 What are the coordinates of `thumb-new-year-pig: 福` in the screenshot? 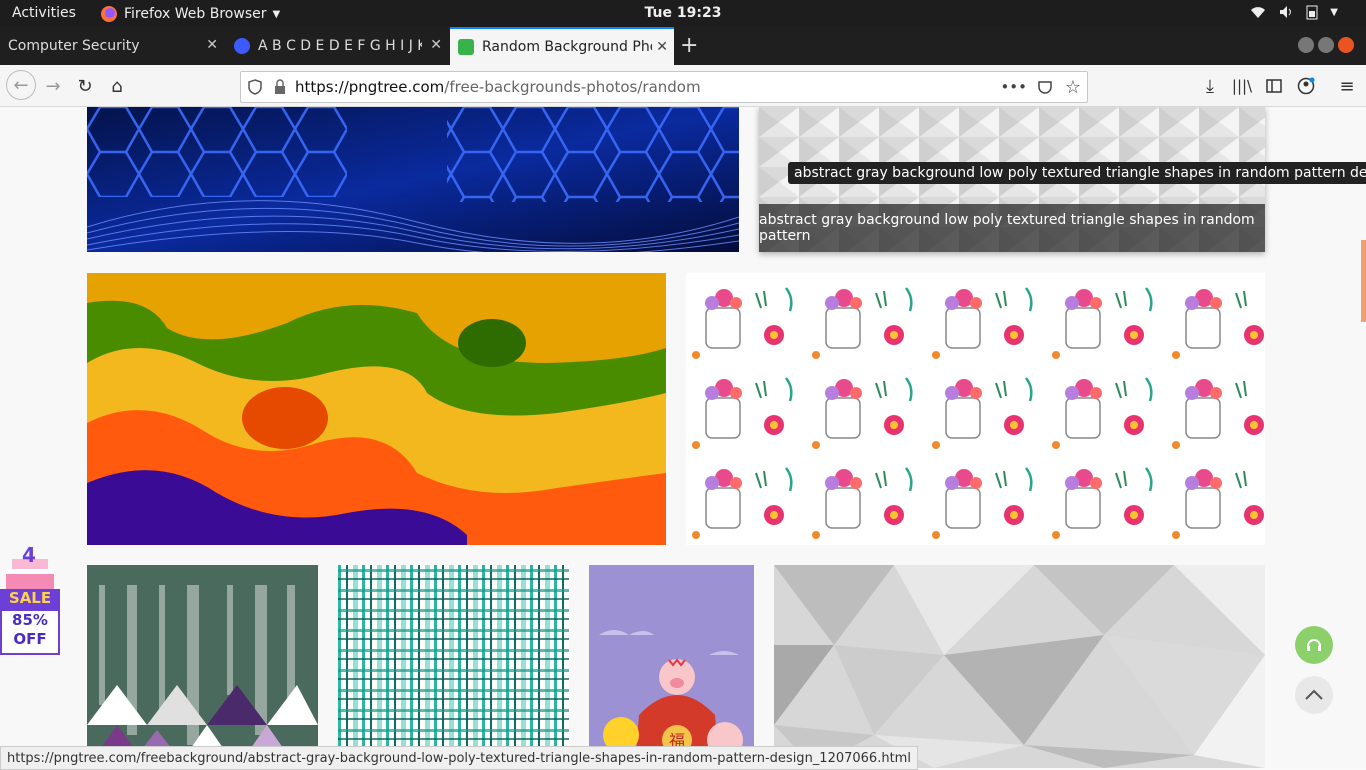 It's located at (671, 666).